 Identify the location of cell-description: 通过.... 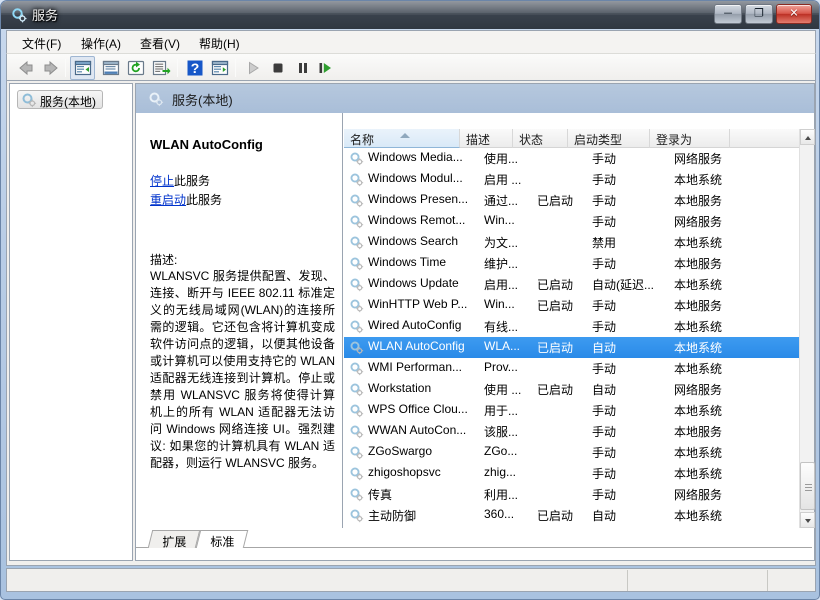
(501, 201).